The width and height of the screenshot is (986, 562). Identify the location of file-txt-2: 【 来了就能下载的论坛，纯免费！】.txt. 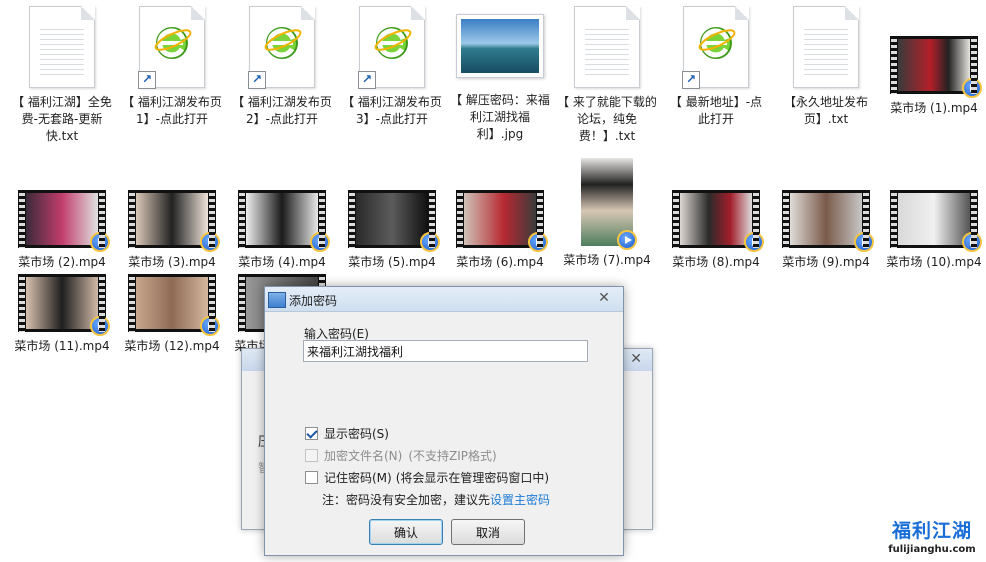
(607, 75).